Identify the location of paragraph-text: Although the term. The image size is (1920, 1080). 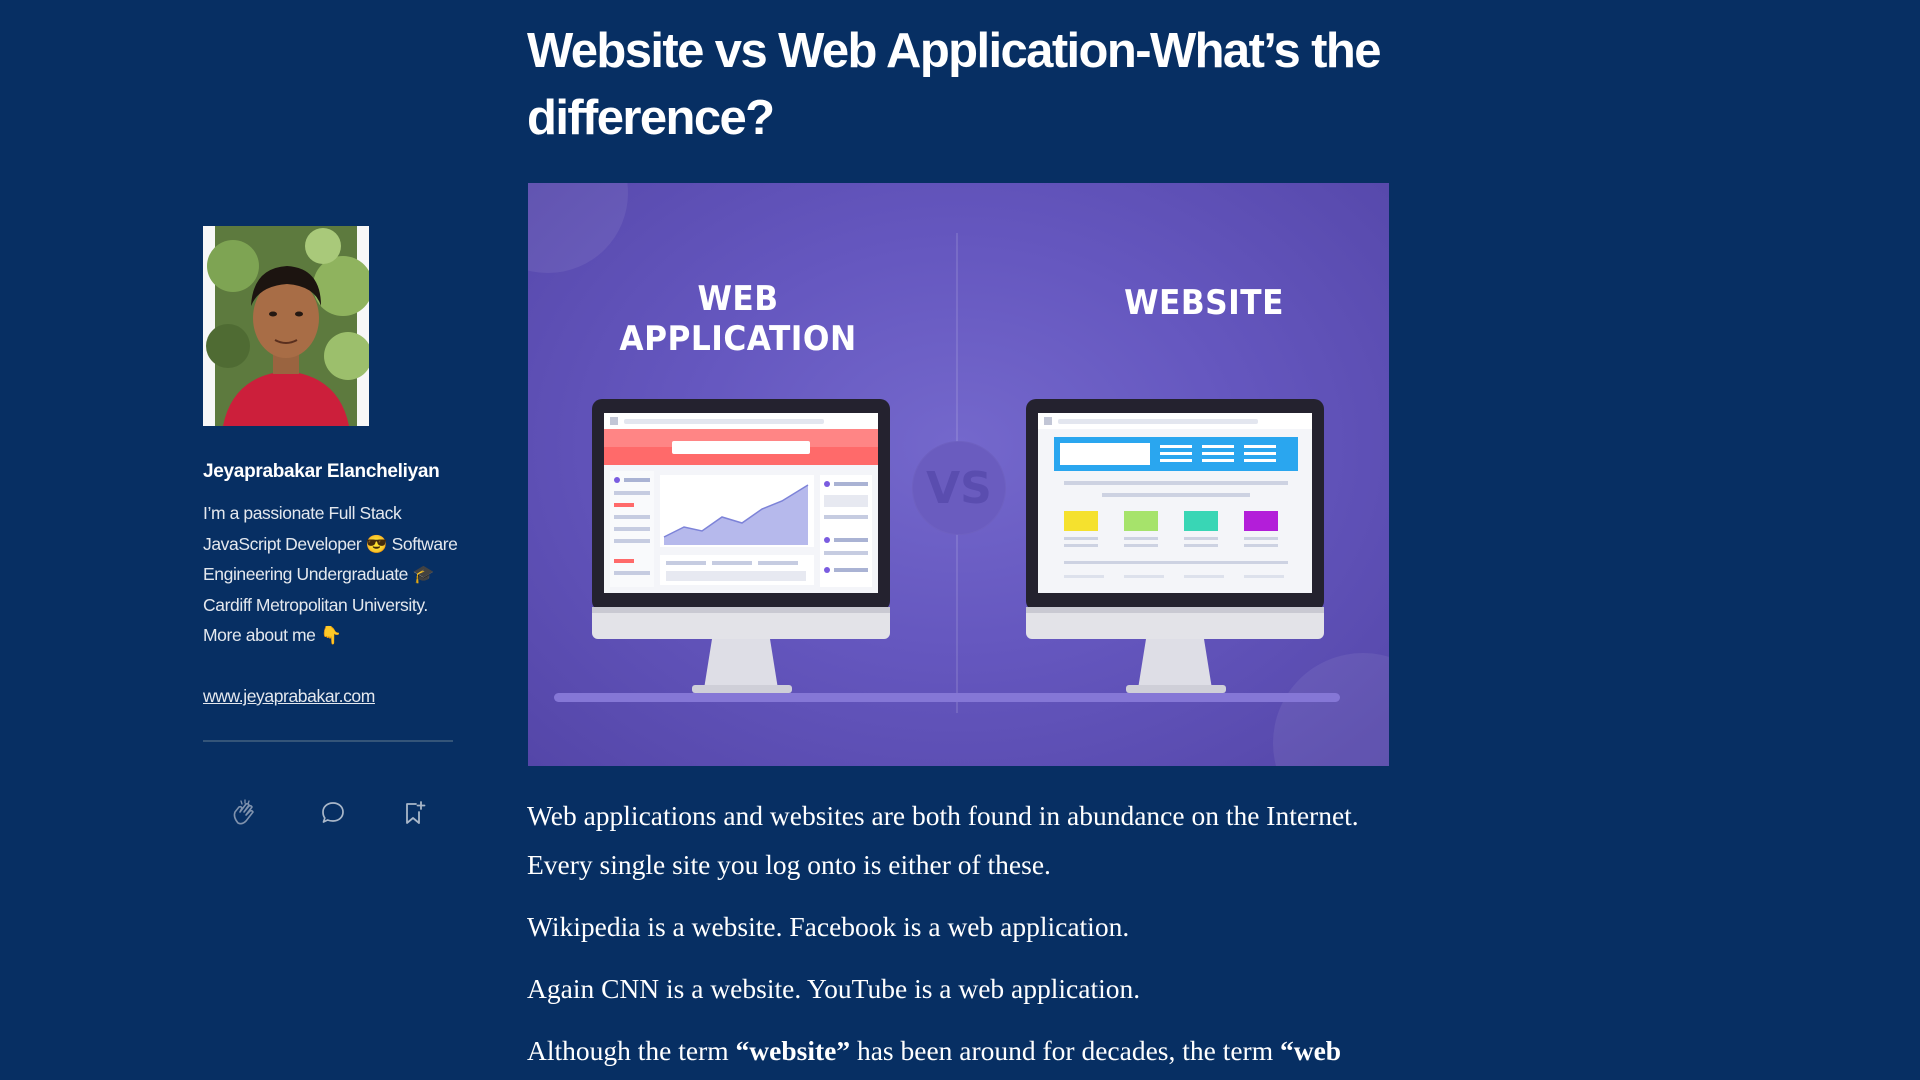
(631, 1050).